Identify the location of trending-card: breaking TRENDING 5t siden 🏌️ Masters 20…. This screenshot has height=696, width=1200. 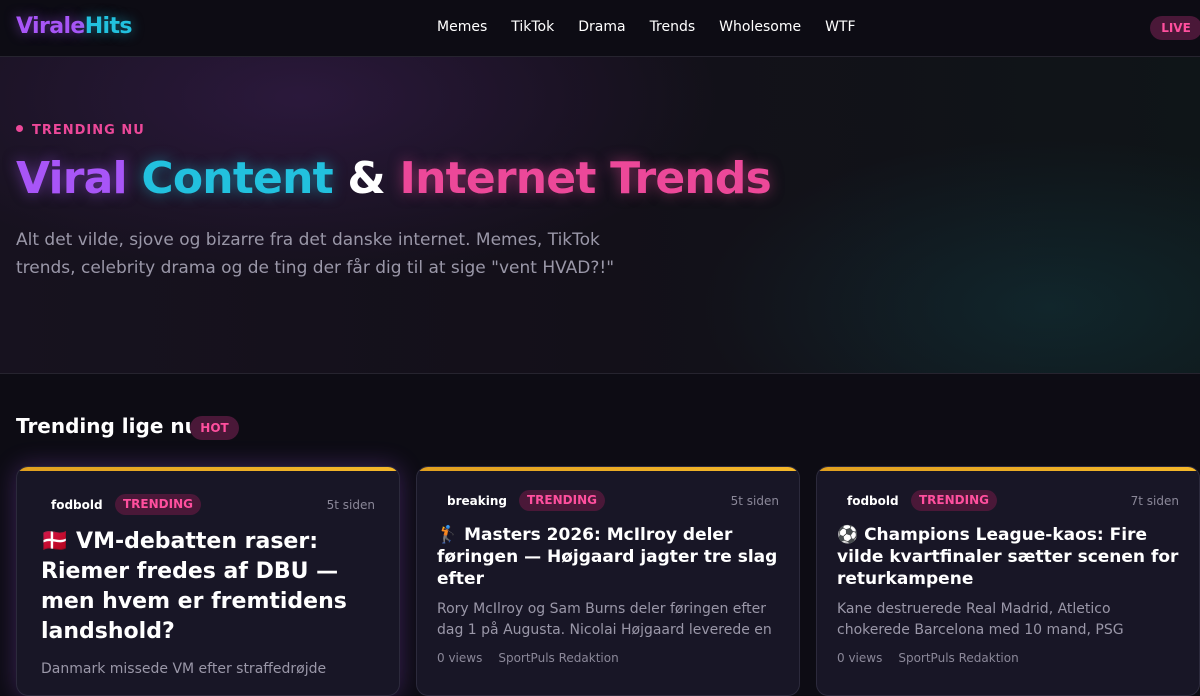
(608, 581).